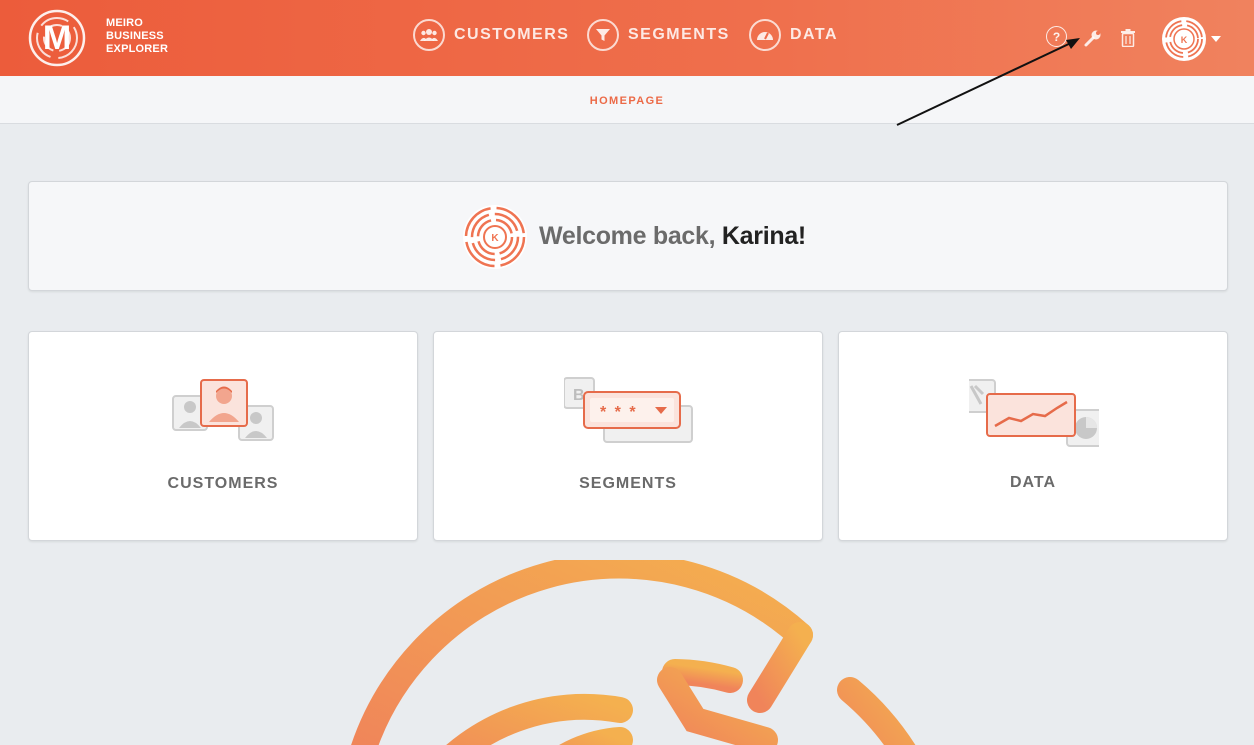 This screenshot has height=745, width=1254. What do you see at coordinates (1033, 482) in the screenshot?
I see `card-data-label: DATA` at bounding box center [1033, 482].